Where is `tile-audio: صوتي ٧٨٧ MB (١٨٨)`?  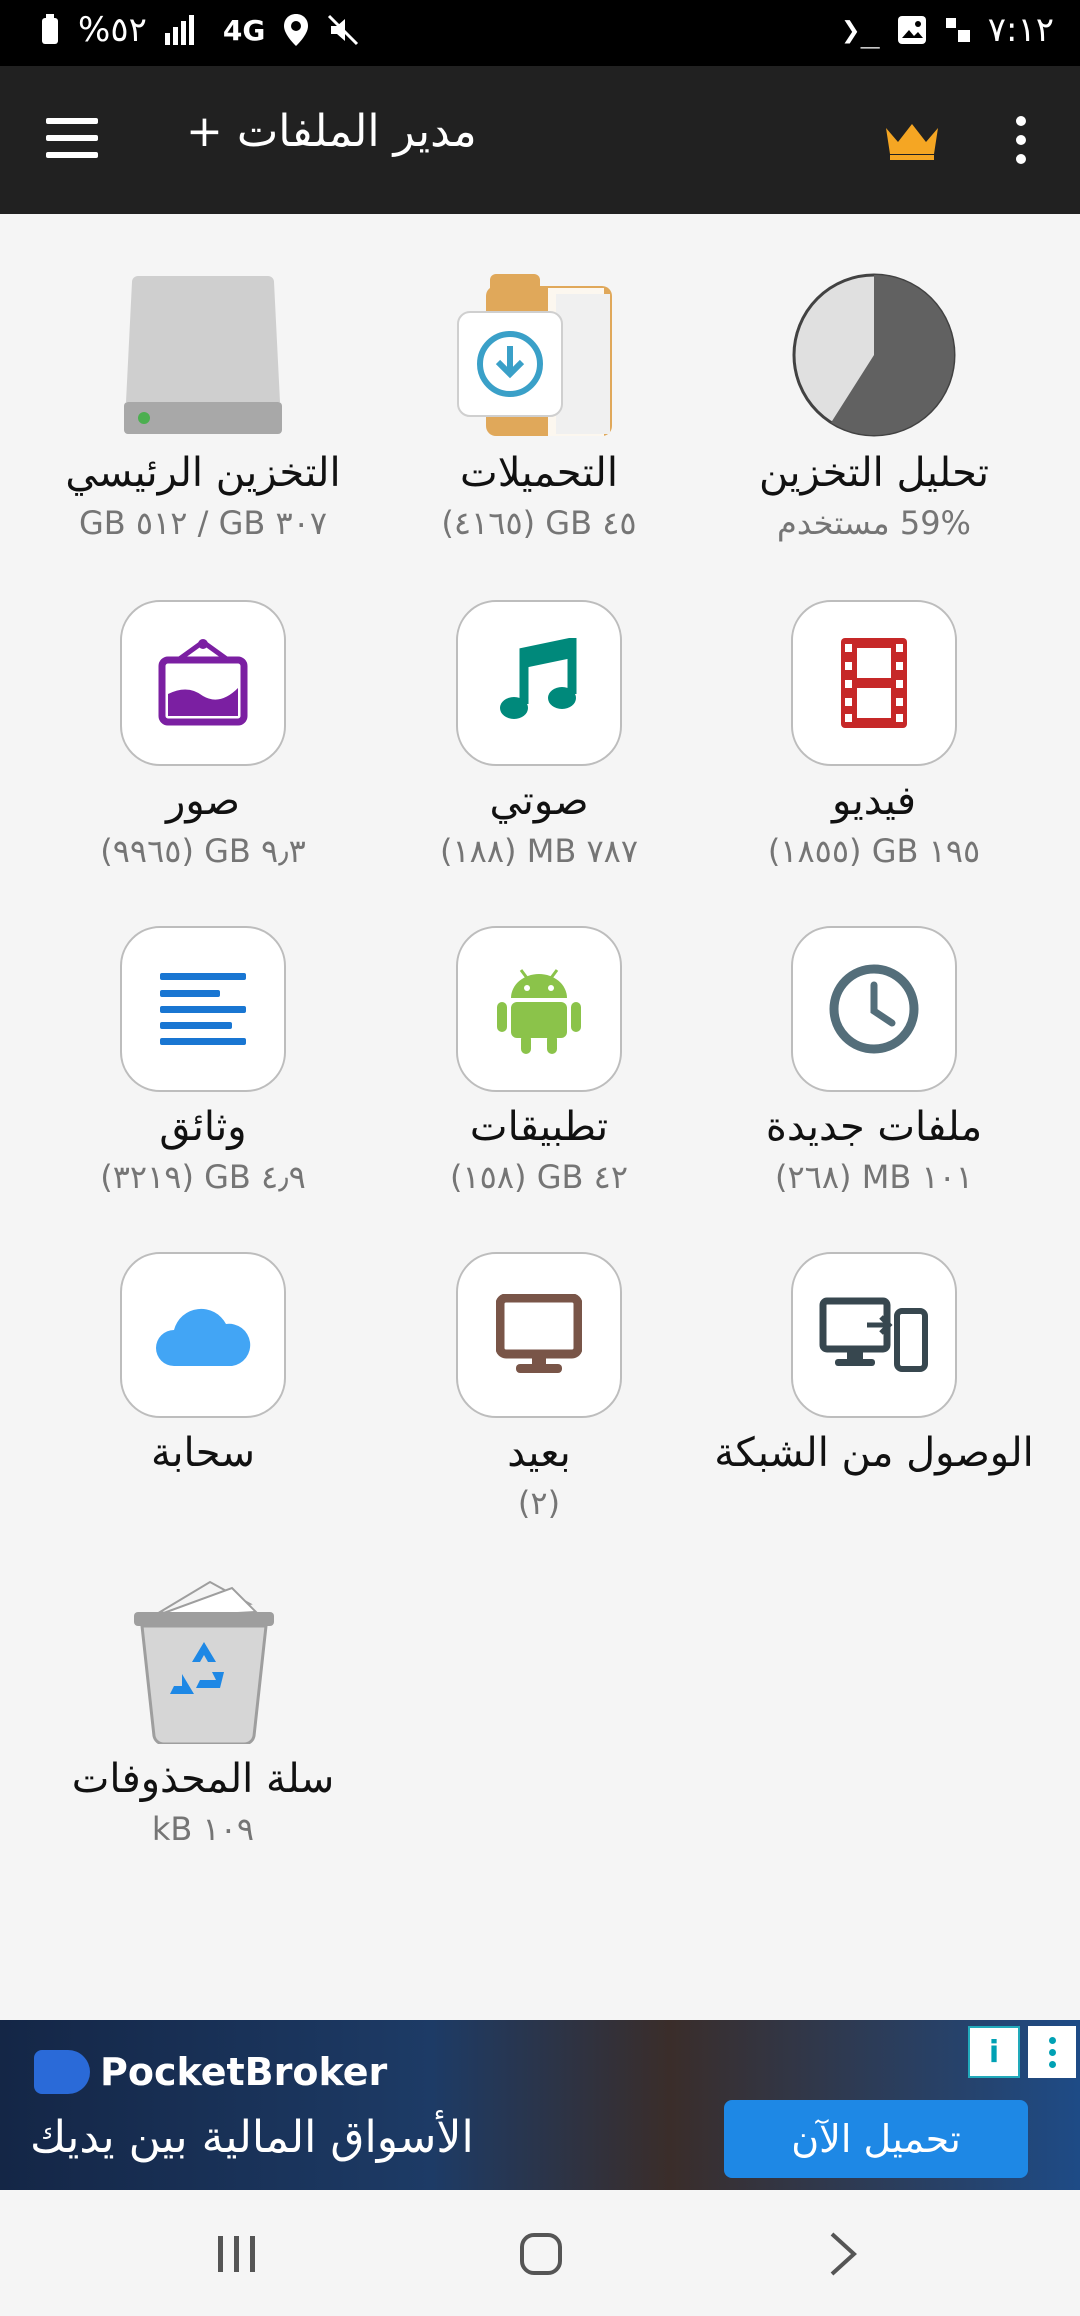
tile-audio: صوتي ٧٨٧ MB (١٨٨) is located at coordinates (539, 735).